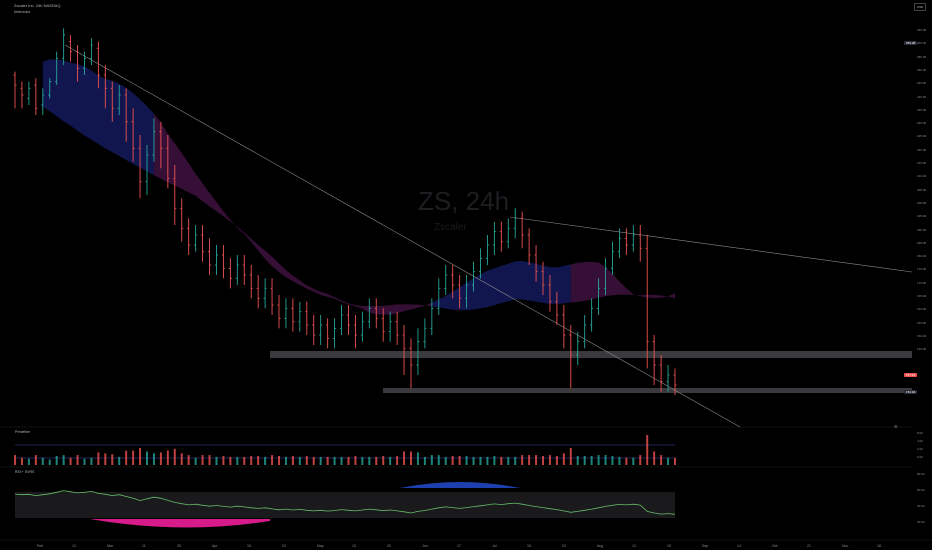  I want to click on price-tick: 245.00, so click(922, 83).